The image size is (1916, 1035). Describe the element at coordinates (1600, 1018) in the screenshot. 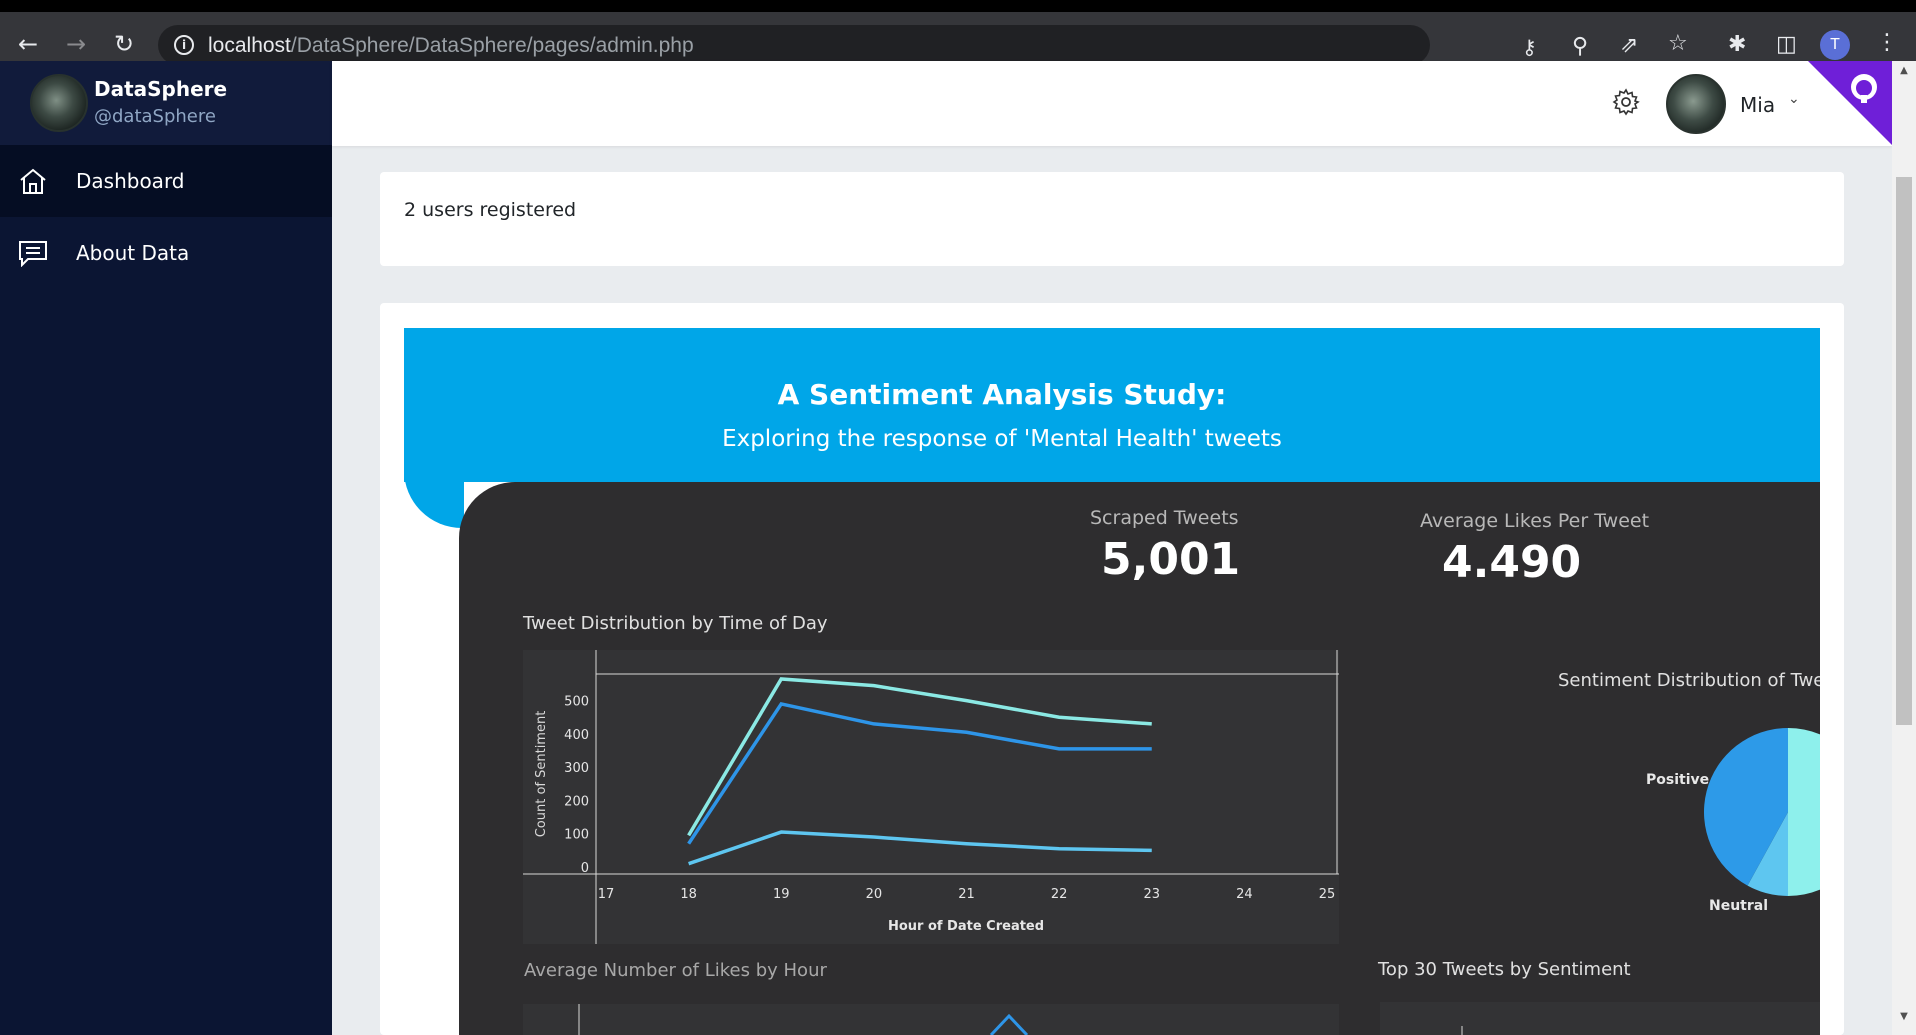

I see `top-tweets-chart` at that location.